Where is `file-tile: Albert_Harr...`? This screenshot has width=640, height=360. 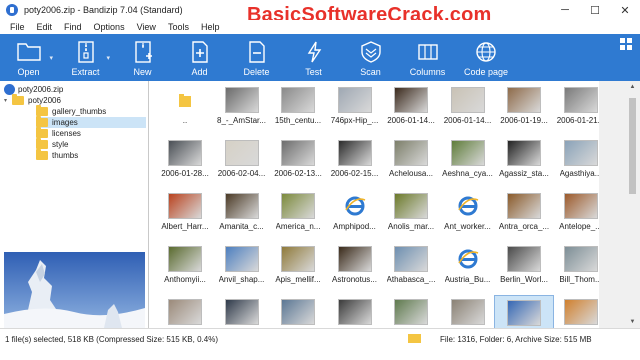
file-tile: Albert_Harr... is located at coordinates (185, 217).